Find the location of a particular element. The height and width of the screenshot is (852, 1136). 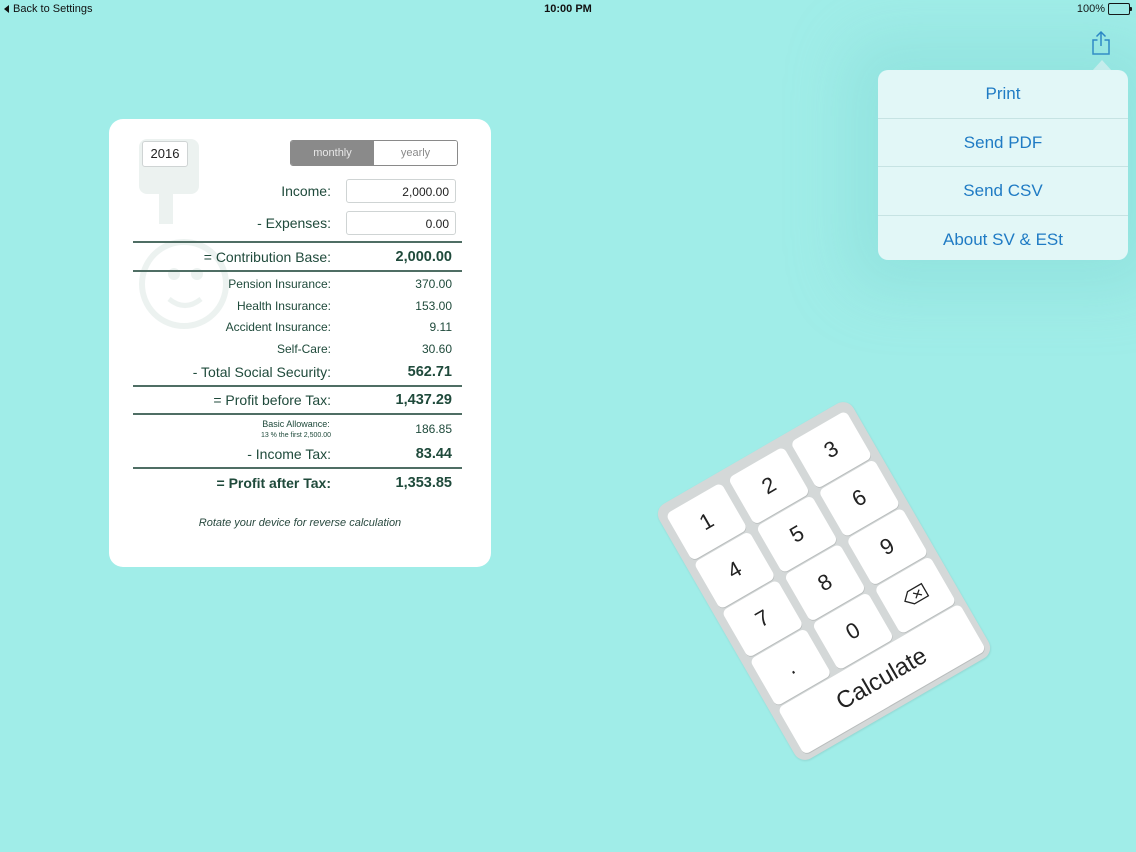

expenses-input: 0.00 is located at coordinates (401, 223).